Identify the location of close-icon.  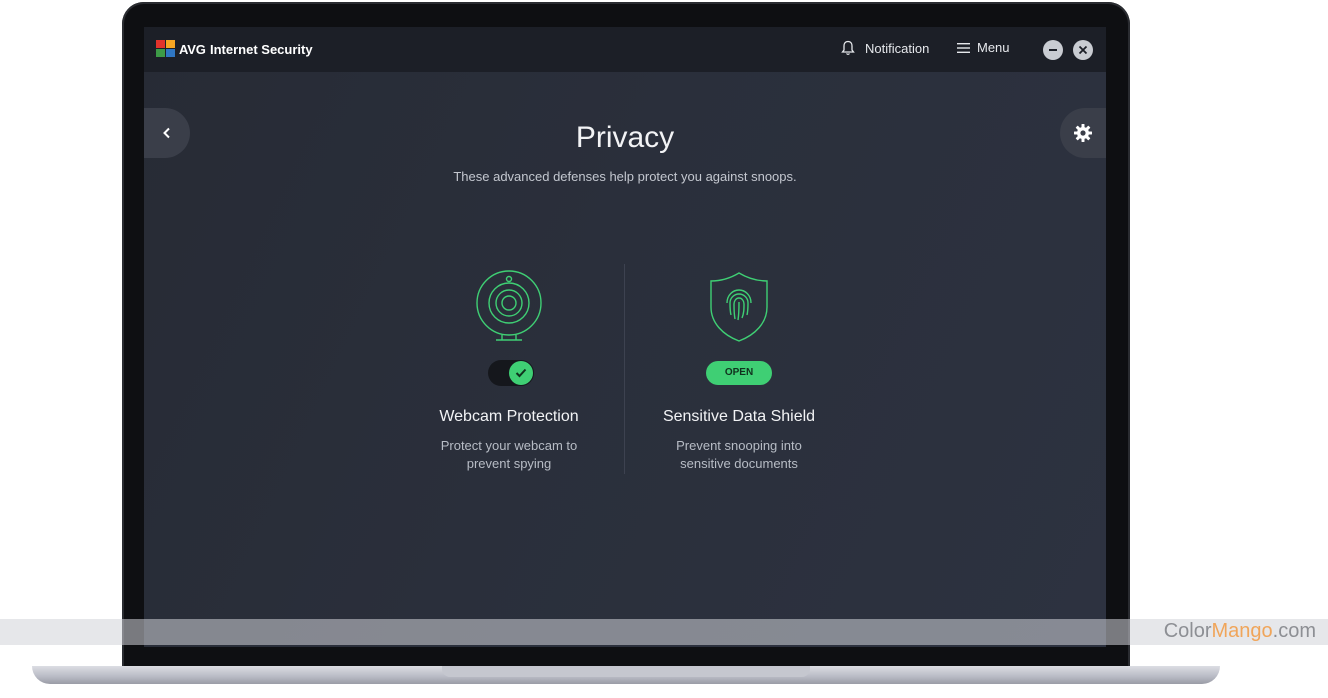
(1083, 50).